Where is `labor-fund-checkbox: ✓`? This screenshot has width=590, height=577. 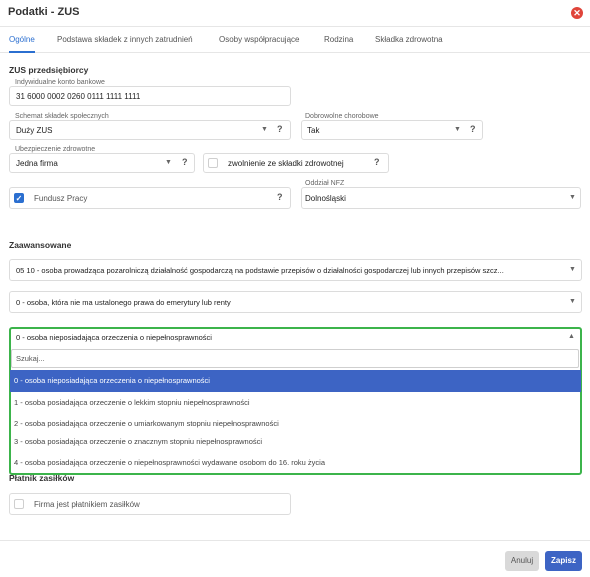 labor-fund-checkbox: ✓ is located at coordinates (19, 198).